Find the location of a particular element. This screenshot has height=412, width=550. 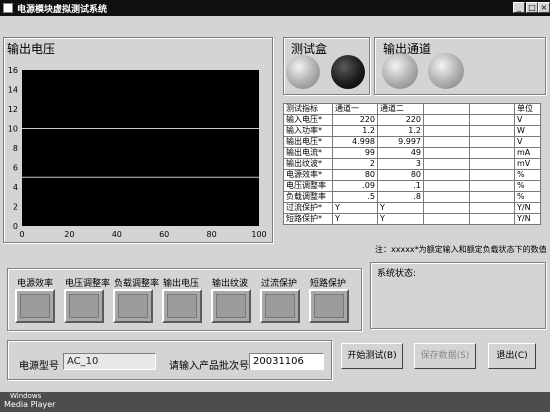

table-row: 输出电流* 99 49 mA is located at coordinates (412, 153).